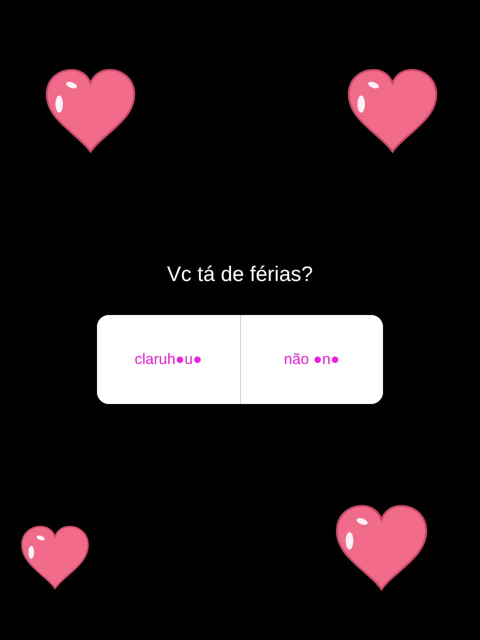 The width and height of the screenshot is (480, 640). Describe the element at coordinates (240, 275) in the screenshot. I see `question-text: Vc tá de férias?` at that location.